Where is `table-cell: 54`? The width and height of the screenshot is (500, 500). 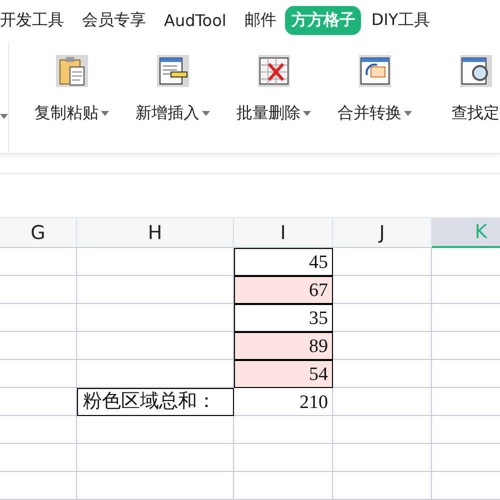 table-cell: 54 is located at coordinates (283, 374).